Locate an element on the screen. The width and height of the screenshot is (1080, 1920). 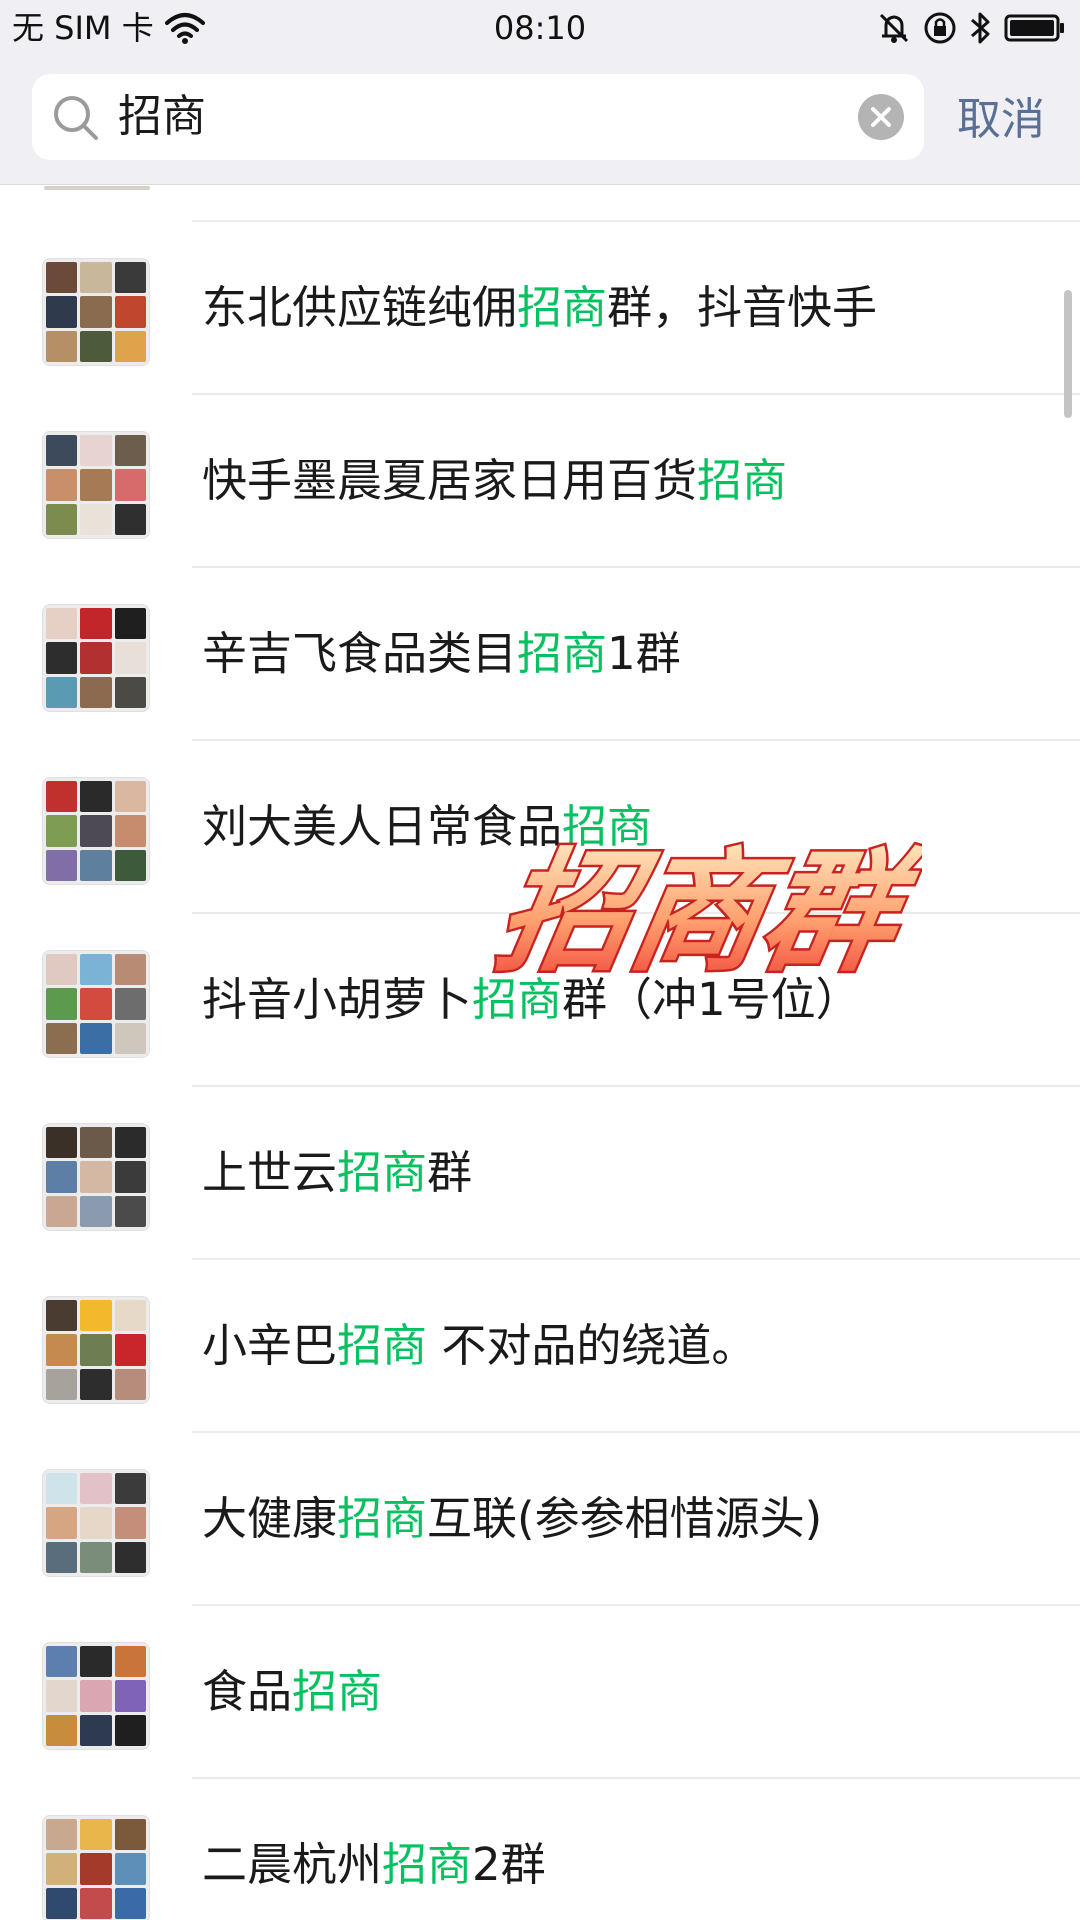
status-bar: 无 SIM 卡 08:10 is located at coordinates (540, 28).